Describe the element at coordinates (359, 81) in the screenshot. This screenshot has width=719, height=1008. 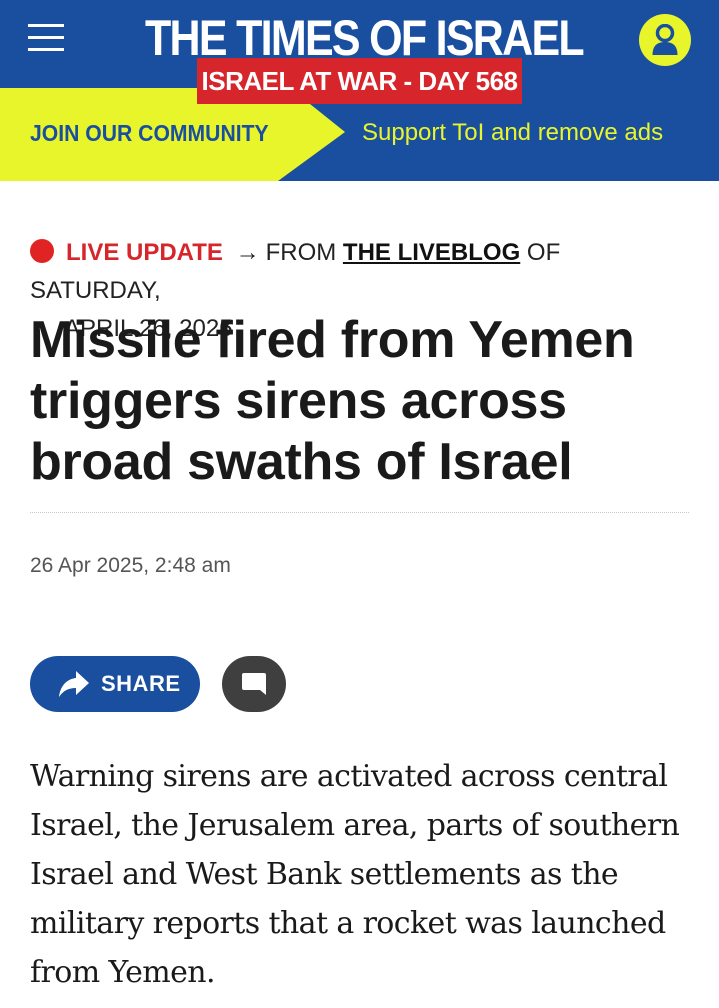
I see `war-day-badge: ISRAEL AT WAR - DAY 568` at that location.